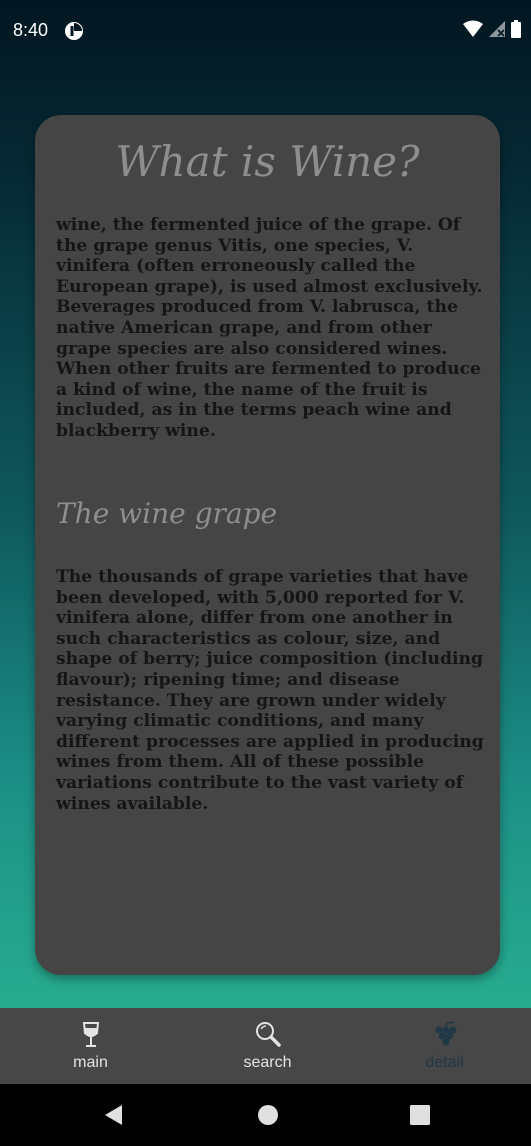 The image size is (531, 1146). I want to click on cellular-signal-icon, so click(497, 29).